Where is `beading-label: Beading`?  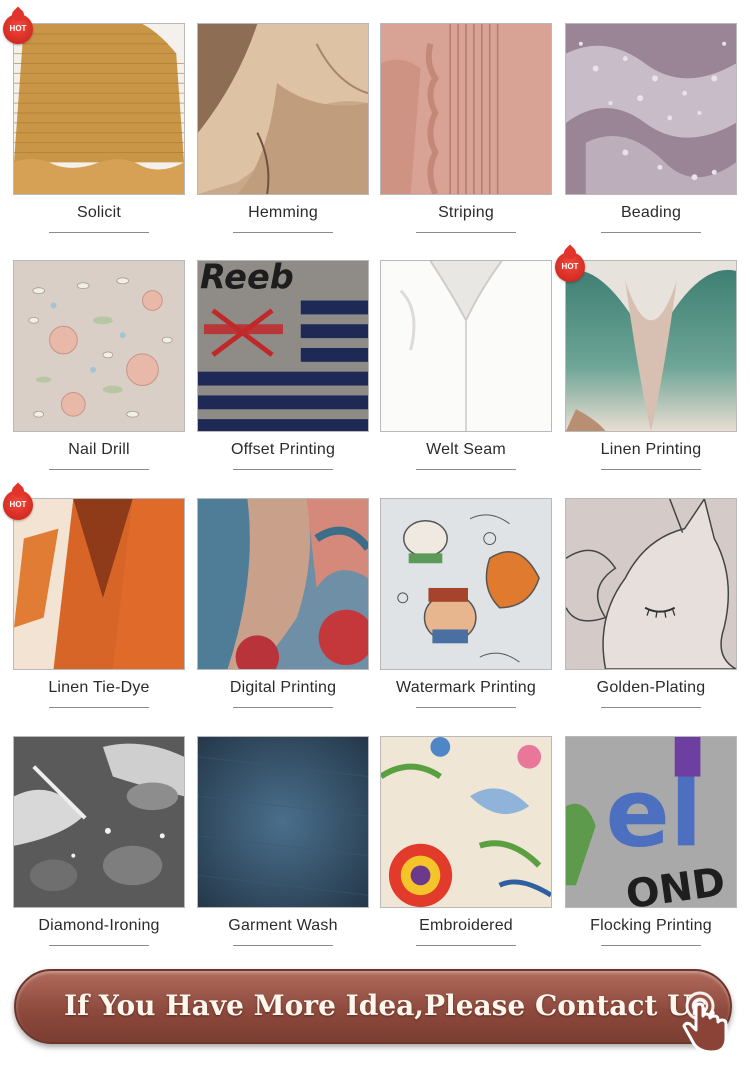 beading-label: Beading is located at coordinates (651, 212).